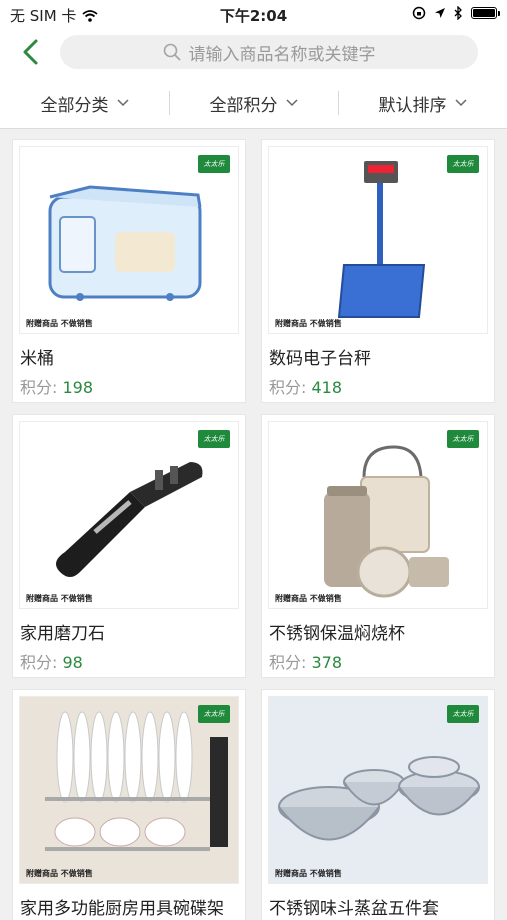 The image size is (507, 920). Describe the element at coordinates (32, 52) in the screenshot. I see `chevron-left-icon` at that location.